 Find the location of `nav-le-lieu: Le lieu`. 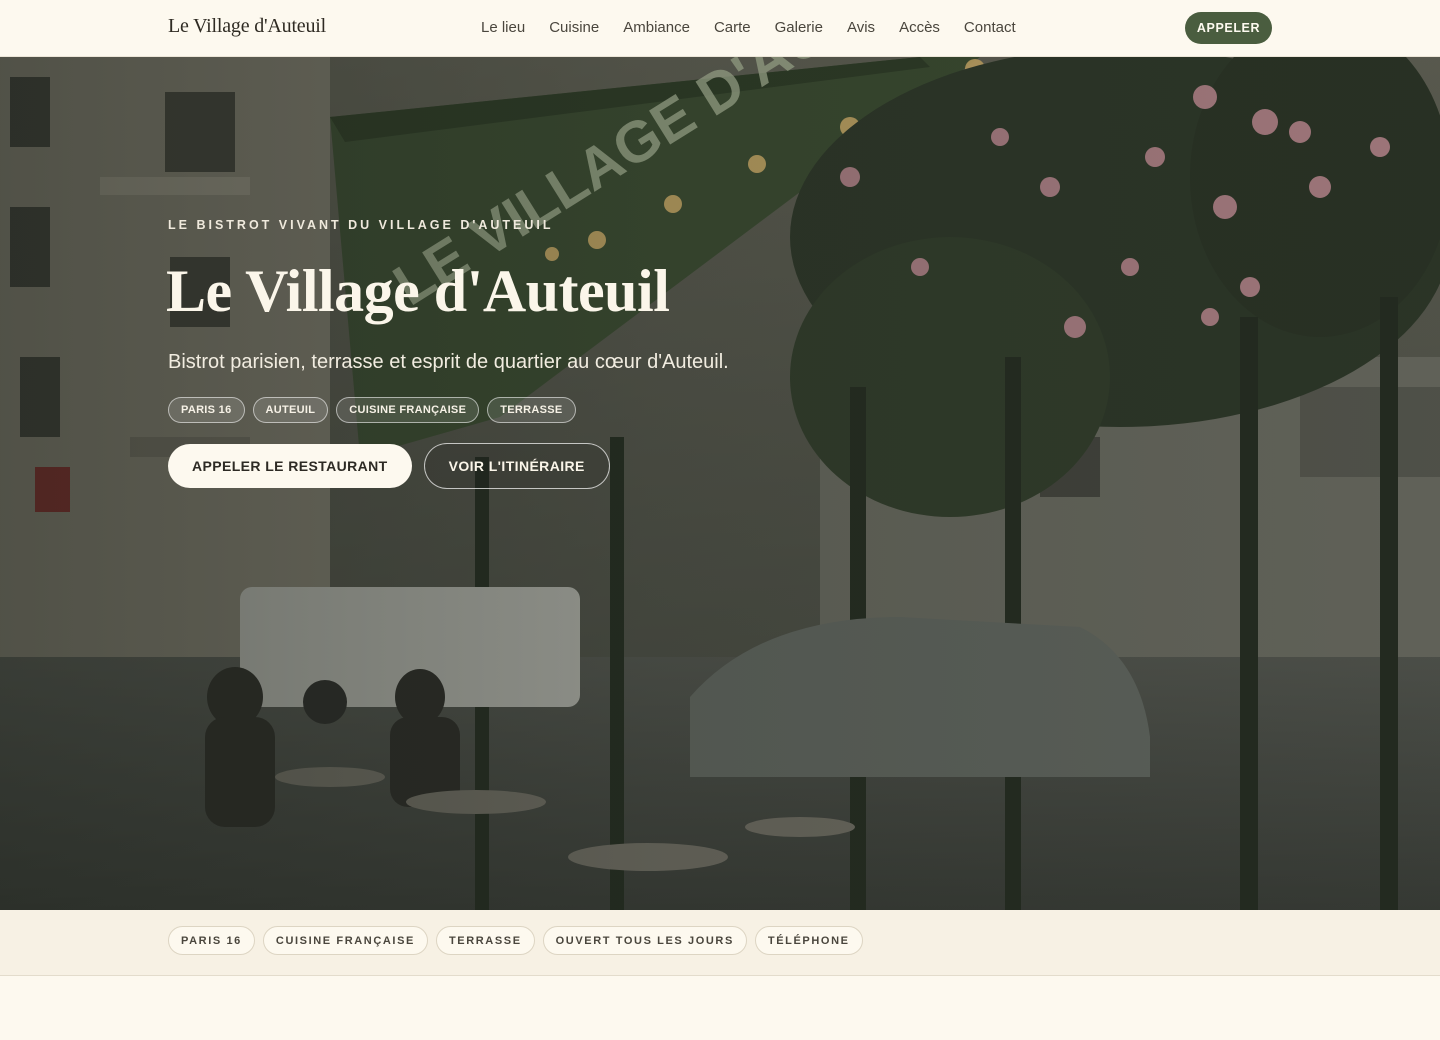

nav-le-lieu: Le lieu is located at coordinates (503, 28).